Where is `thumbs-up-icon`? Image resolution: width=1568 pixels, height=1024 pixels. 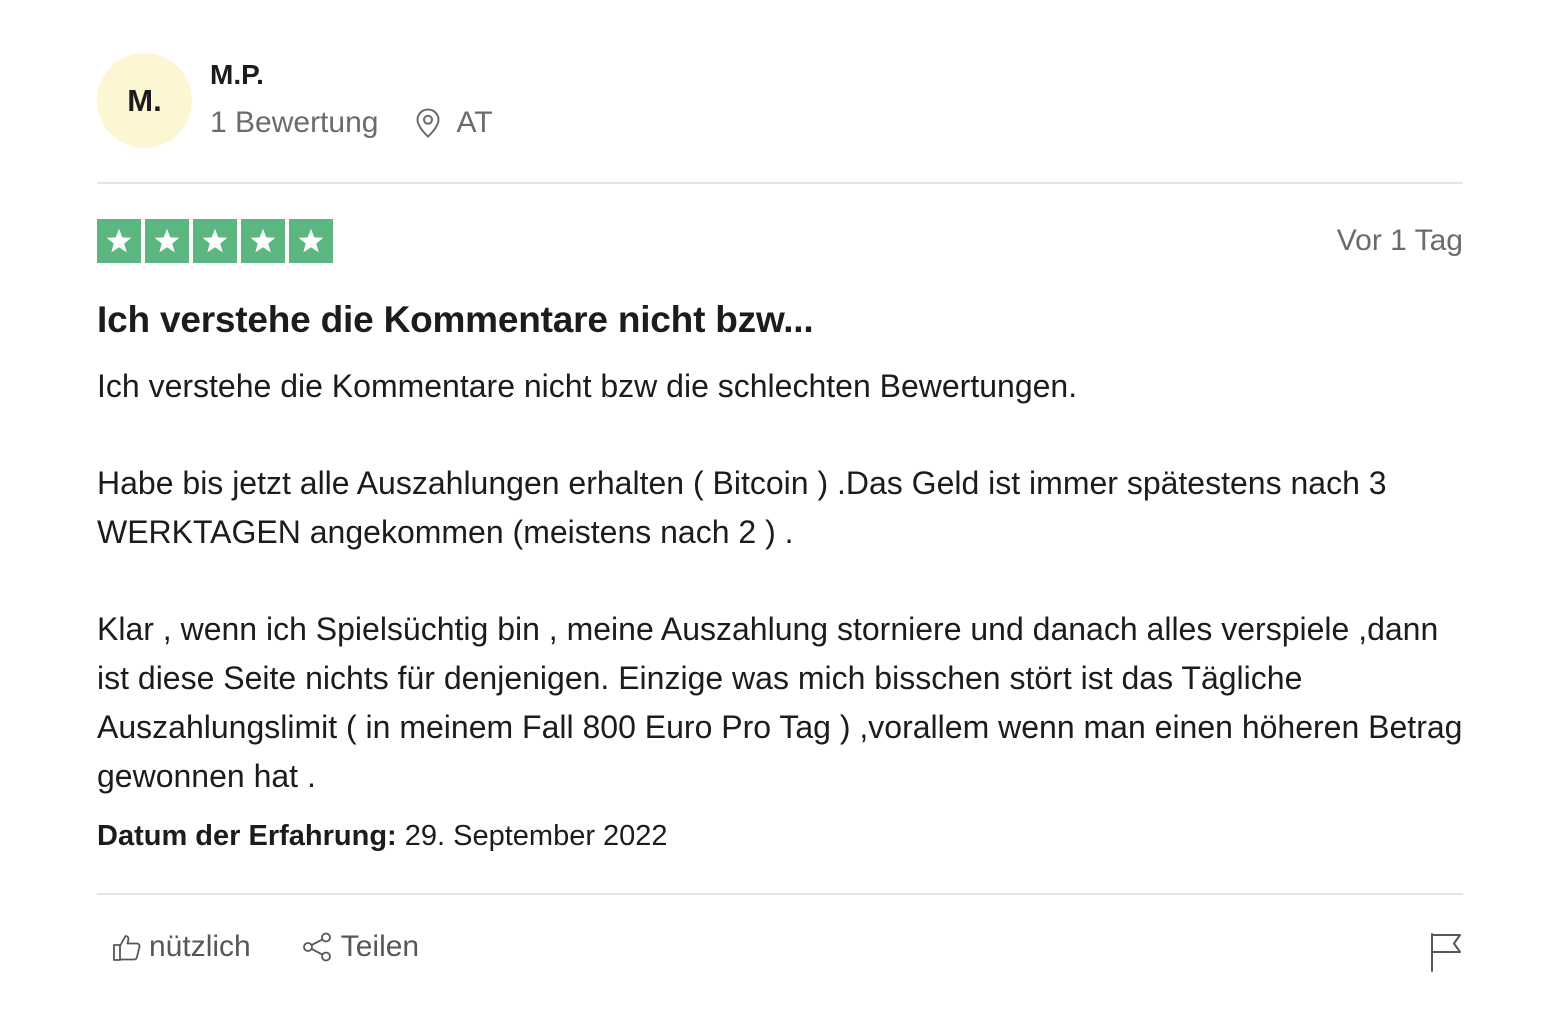
thumbs-up-icon is located at coordinates (127, 948).